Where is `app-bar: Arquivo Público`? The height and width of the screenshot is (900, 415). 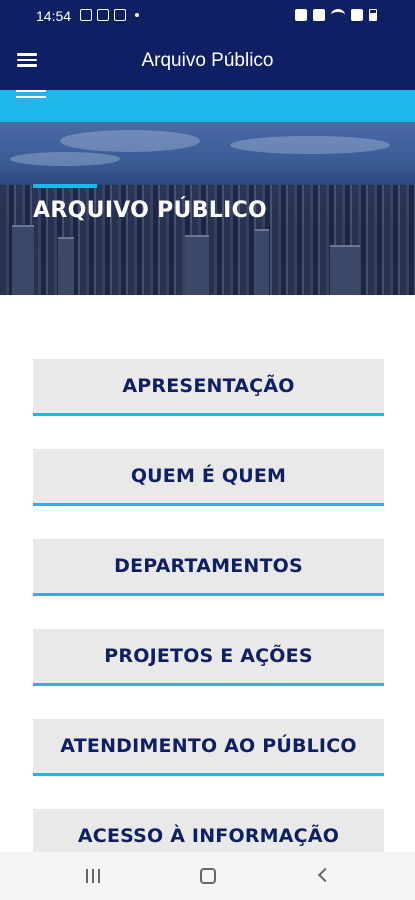
app-bar: Arquivo Público is located at coordinates (207, 61).